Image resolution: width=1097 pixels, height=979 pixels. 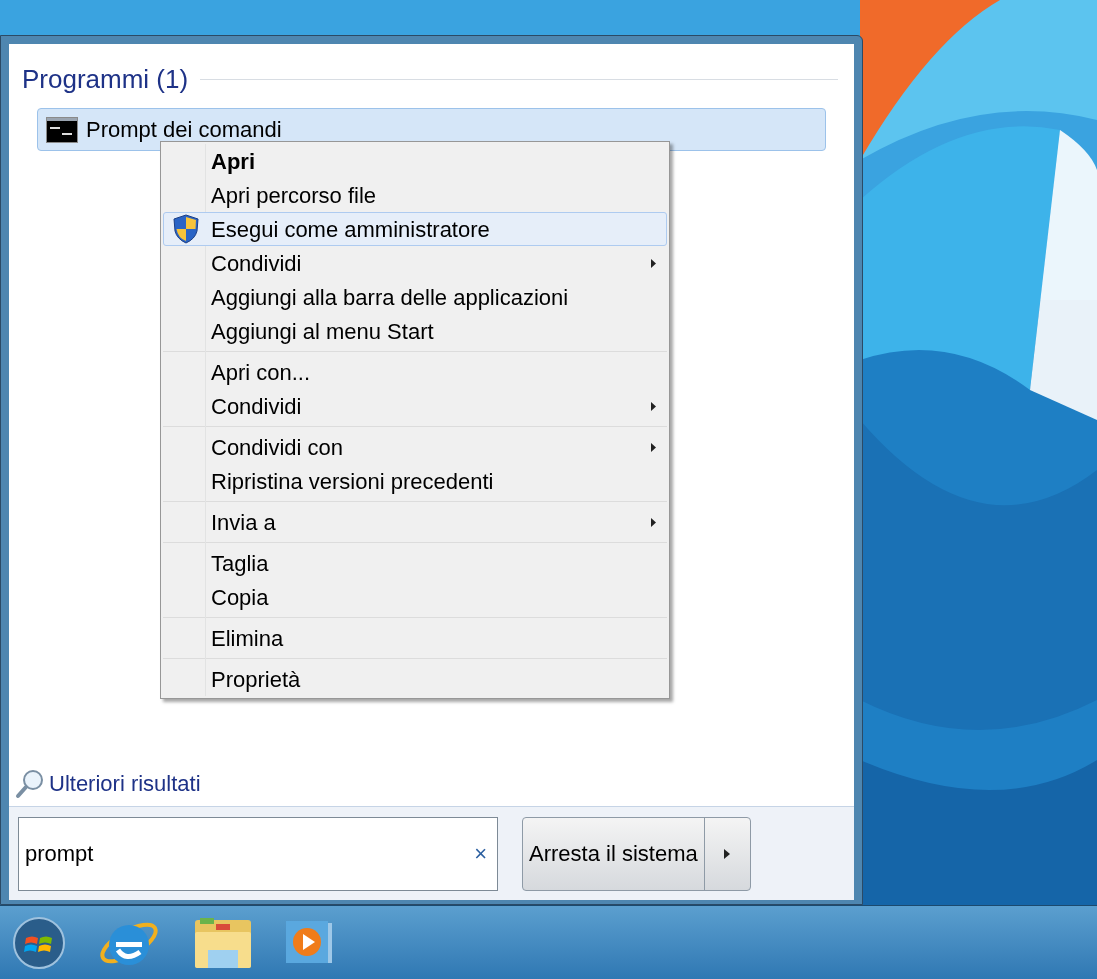 I want to click on menu-item: Ripristina versioni precedenti, so click(x=415, y=481).